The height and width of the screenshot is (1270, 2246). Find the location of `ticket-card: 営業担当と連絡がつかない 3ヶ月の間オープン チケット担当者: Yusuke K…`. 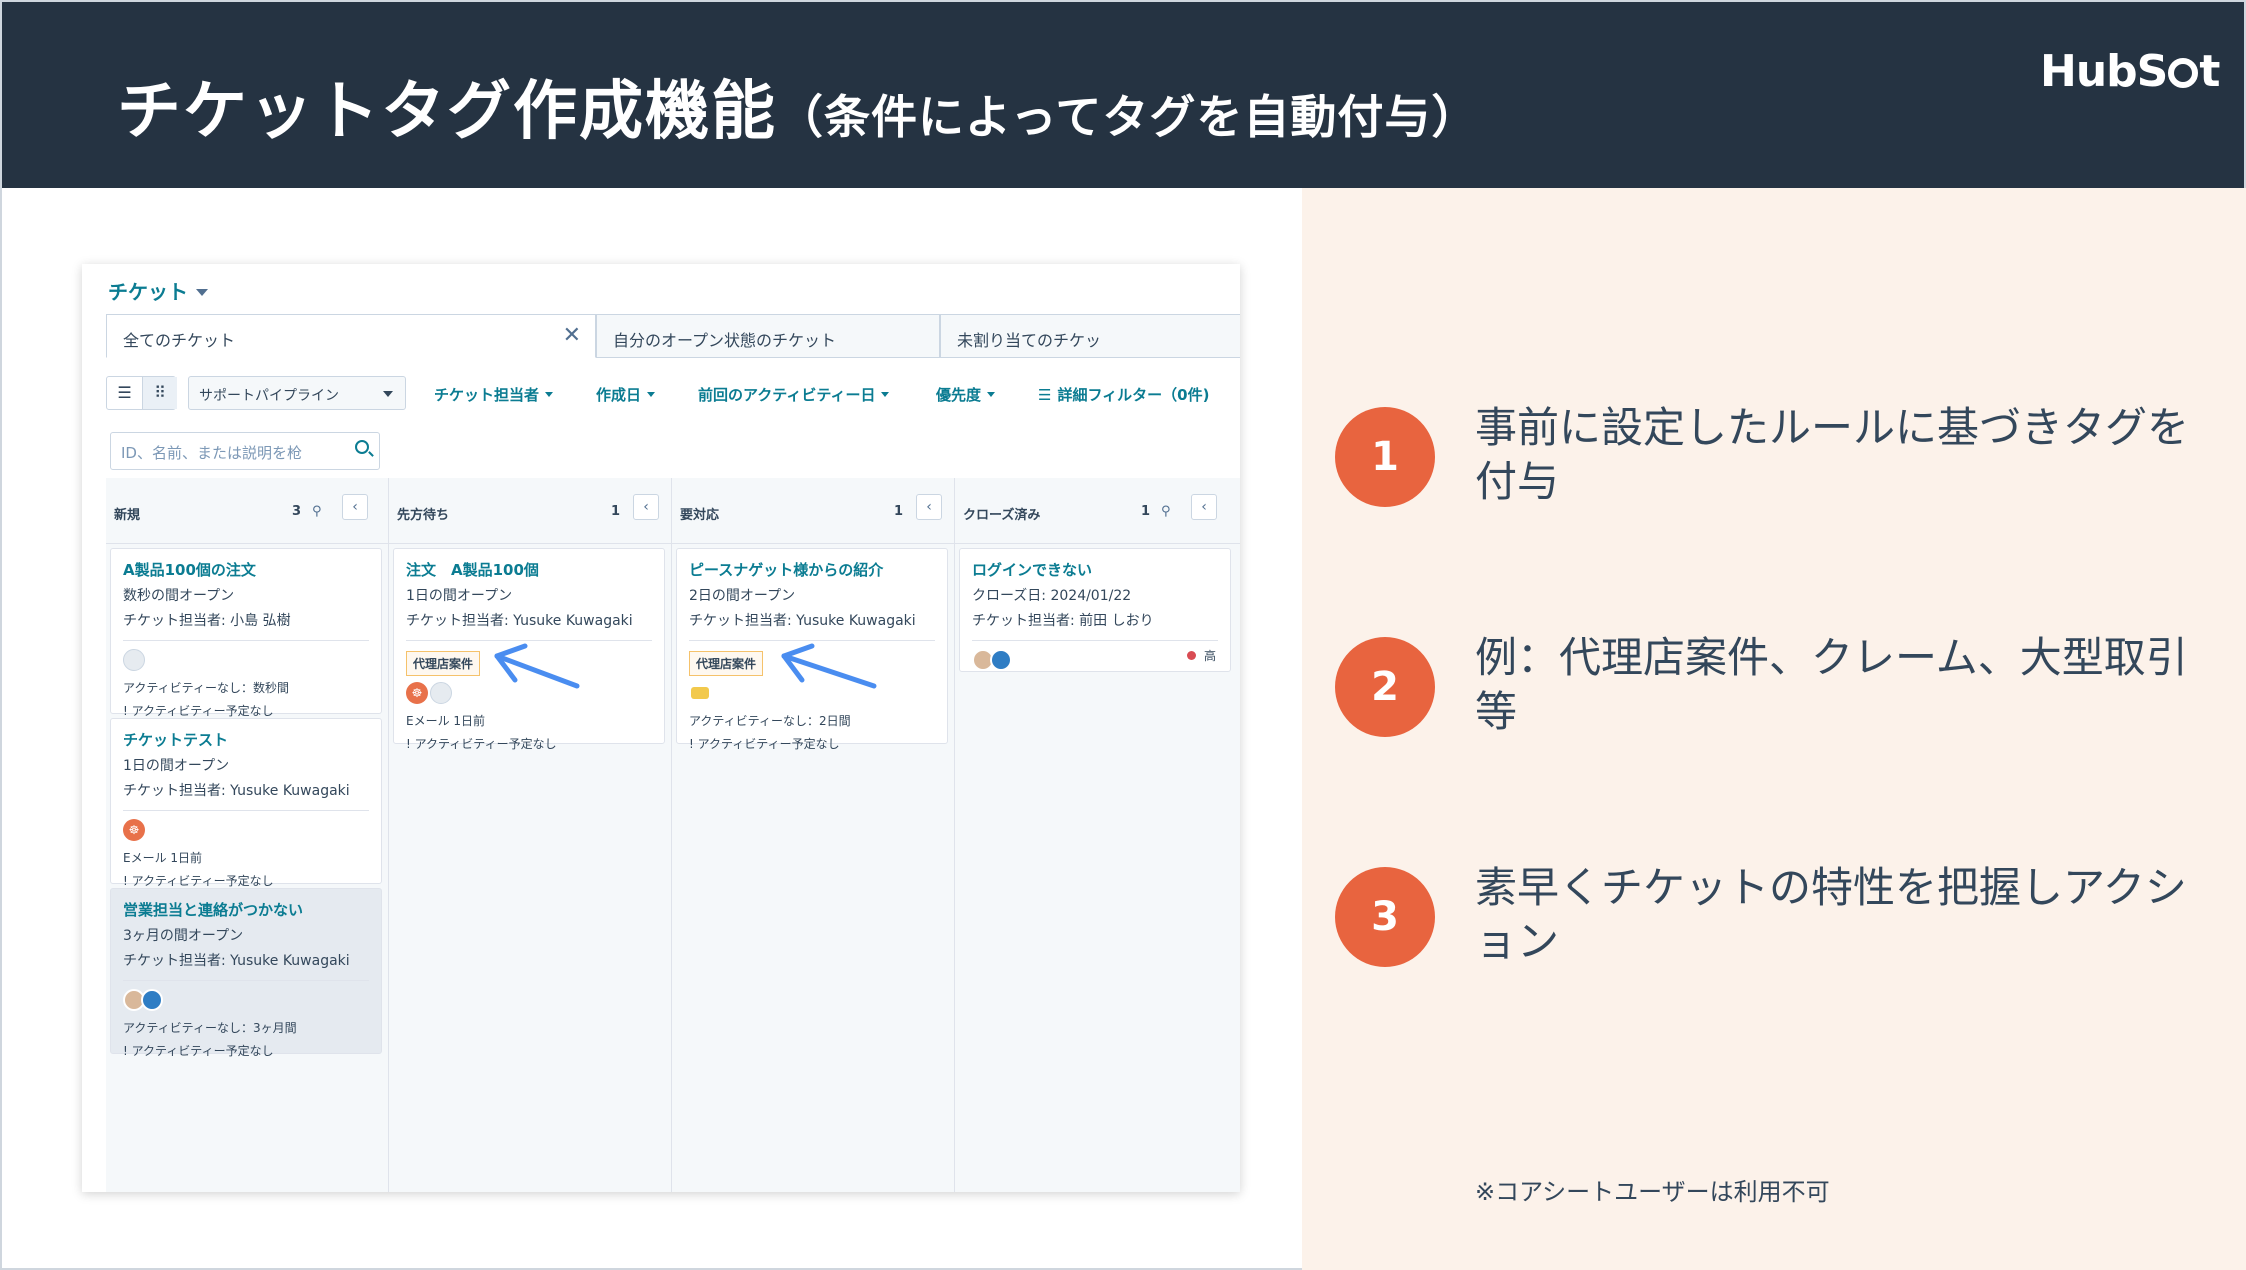

ticket-card: 営業担当と連絡がつかない 3ヶ月の間オープン チケット担当者: Yusuke K… is located at coordinates (246, 973).